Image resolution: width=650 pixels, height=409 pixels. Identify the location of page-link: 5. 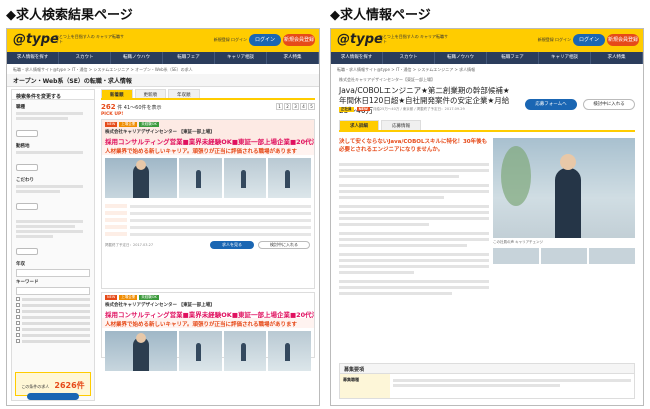
(311, 106).